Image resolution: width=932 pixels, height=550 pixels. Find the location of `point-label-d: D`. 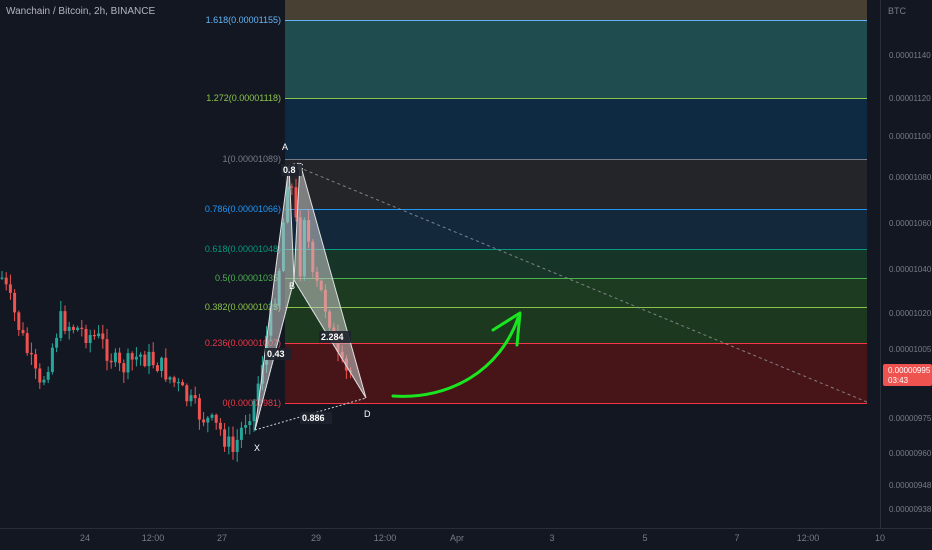

point-label-d: D is located at coordinates (367, 414).